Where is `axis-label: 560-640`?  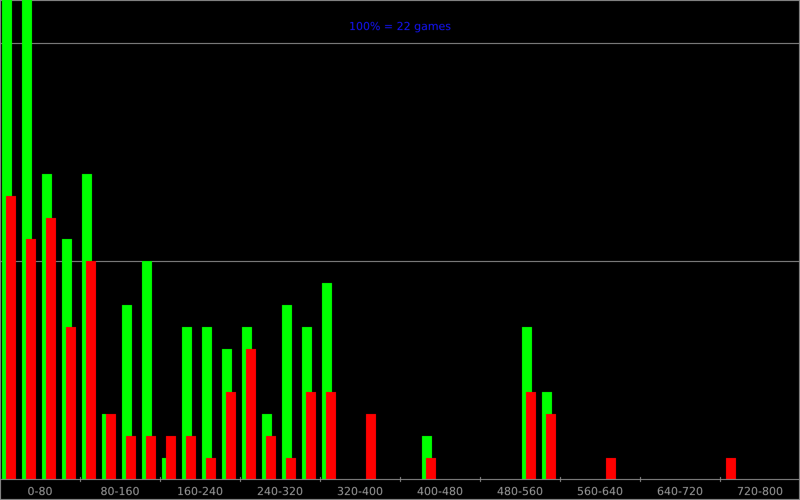
axis-label: 560-640 is located at coordinates (600, 491).